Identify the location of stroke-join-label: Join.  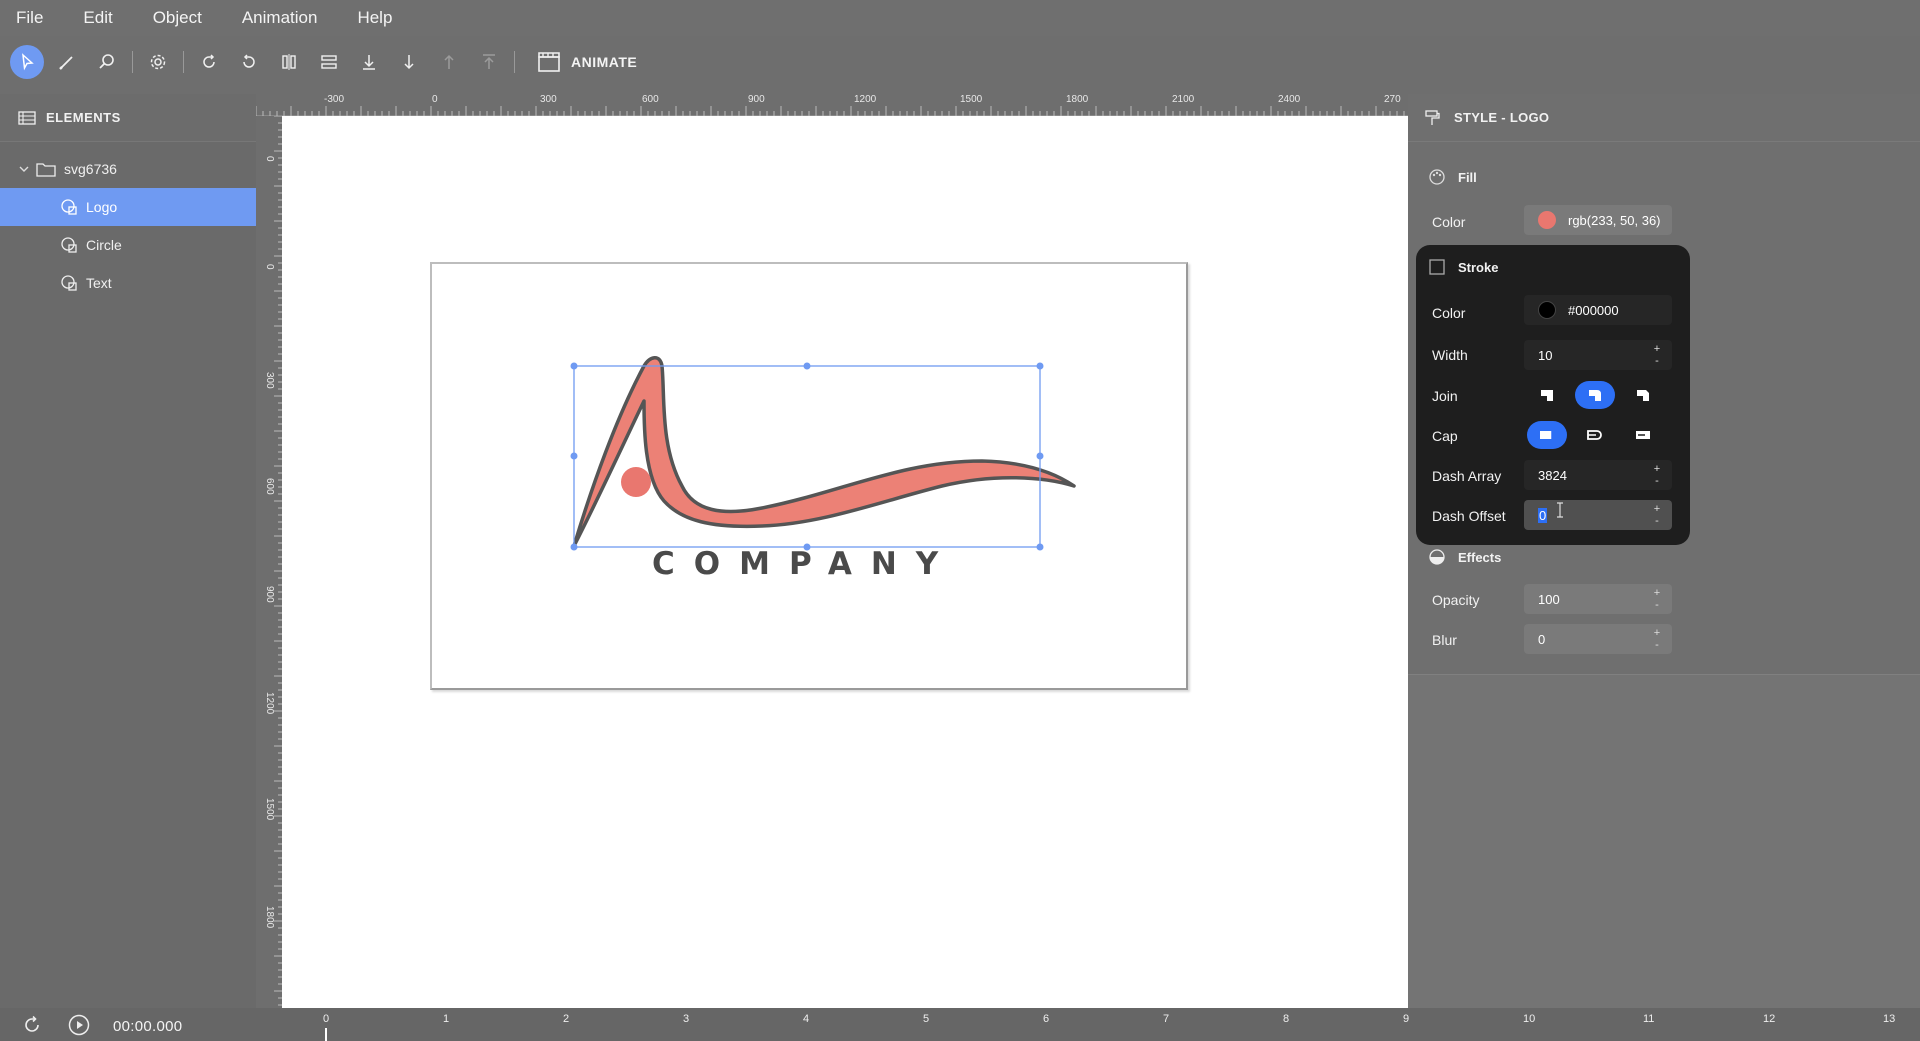
(1445, 396).